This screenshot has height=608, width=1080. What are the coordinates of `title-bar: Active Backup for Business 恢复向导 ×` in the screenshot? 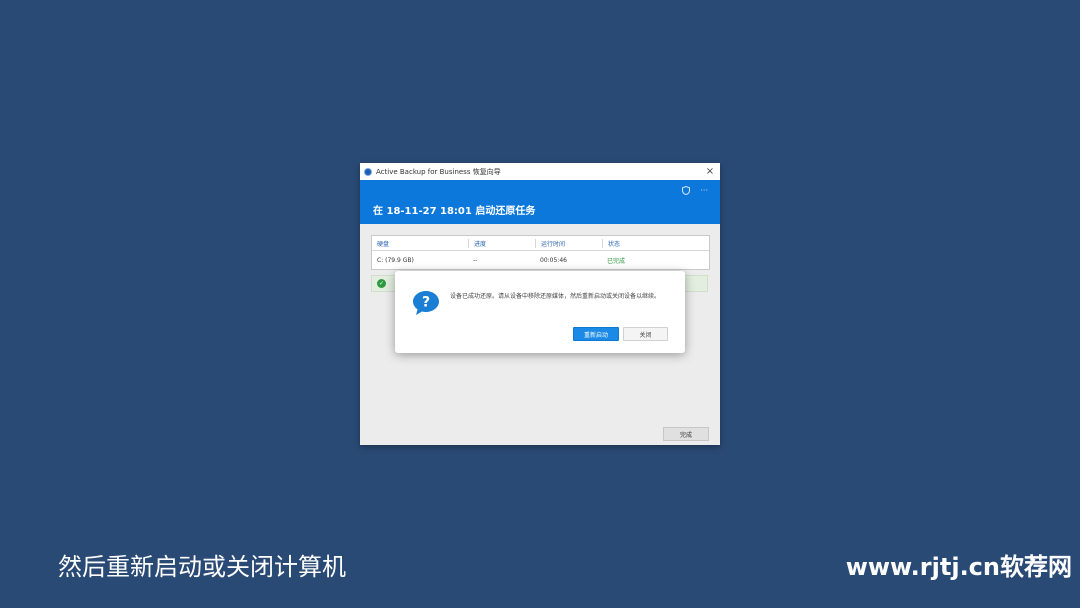 It's located at (540, 171).